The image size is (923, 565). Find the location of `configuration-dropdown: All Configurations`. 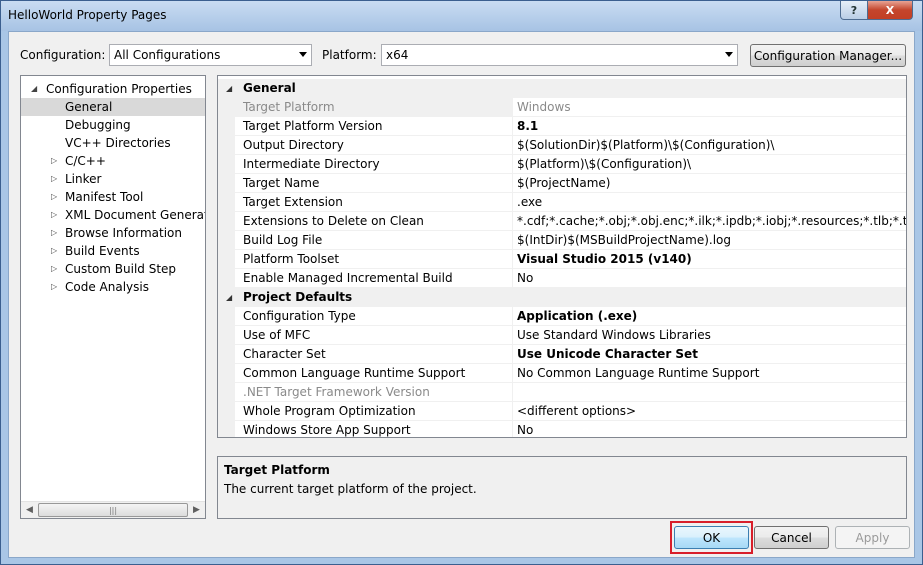

configuration-dropdown: All Configurations is located at coordinates (210, 55).